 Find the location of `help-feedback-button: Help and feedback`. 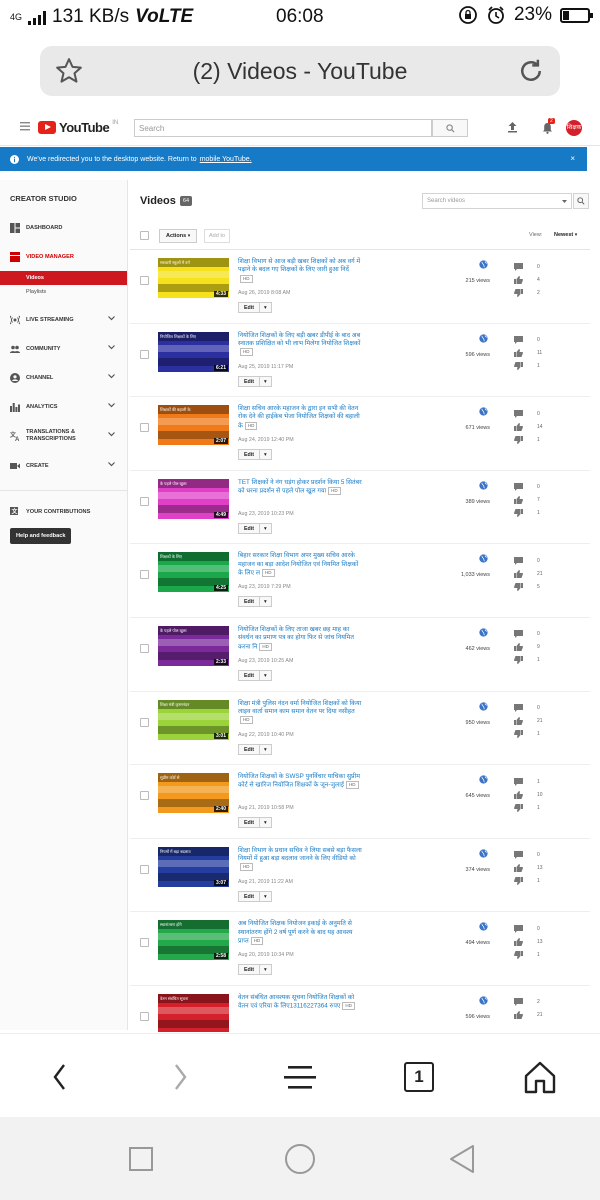

help-feedback-button: Help and feedback is located at coordinates (41, 536).